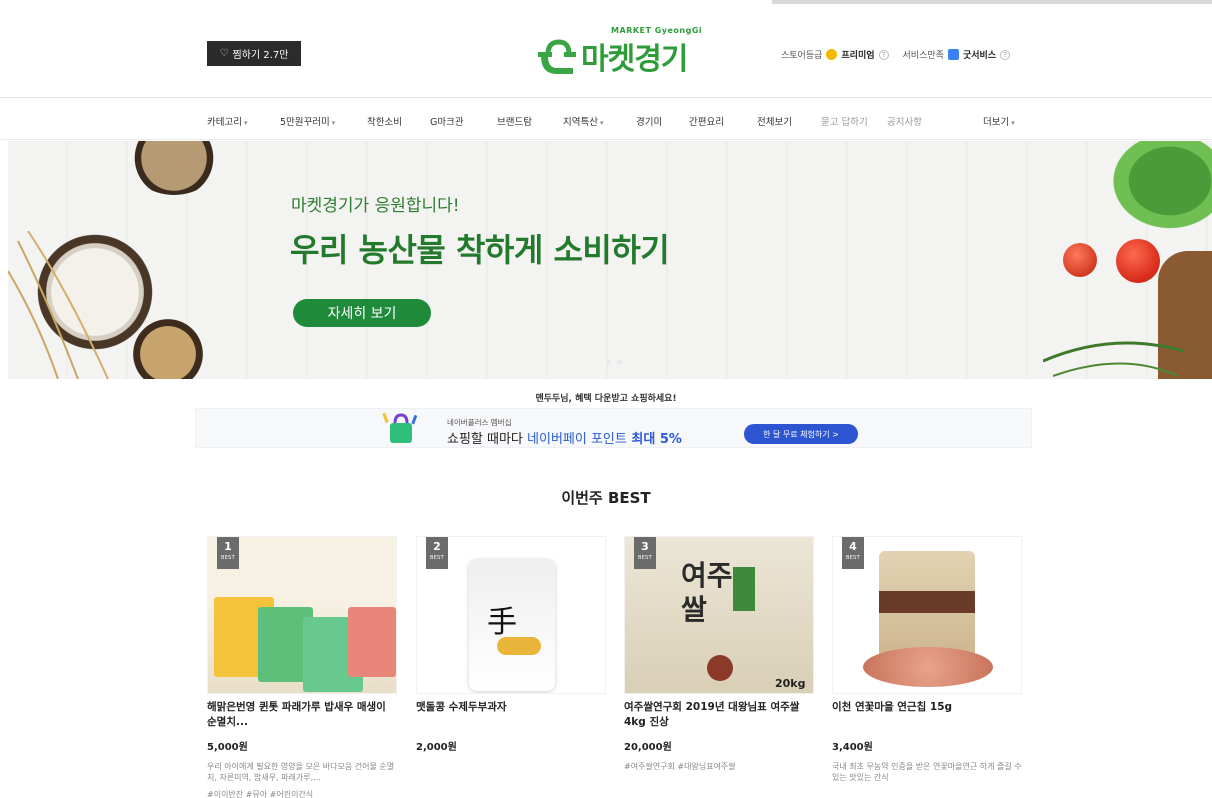  I want to click on shopping-bag-logo-icon, so click(557, 56).